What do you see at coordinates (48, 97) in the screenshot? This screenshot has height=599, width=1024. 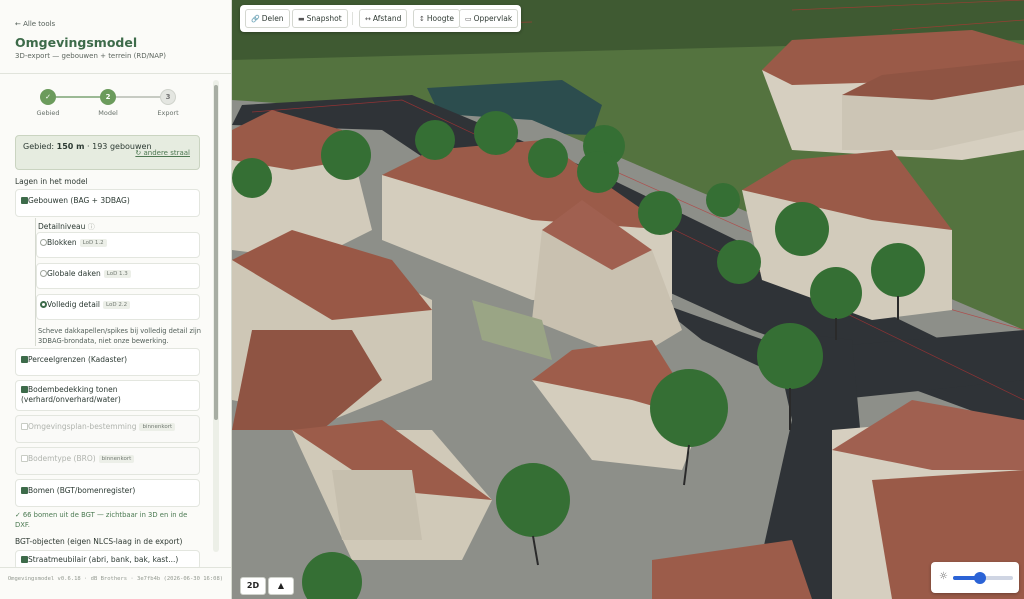 I see `step-1-check-icon: ✓` at bounding box center [48, 97].